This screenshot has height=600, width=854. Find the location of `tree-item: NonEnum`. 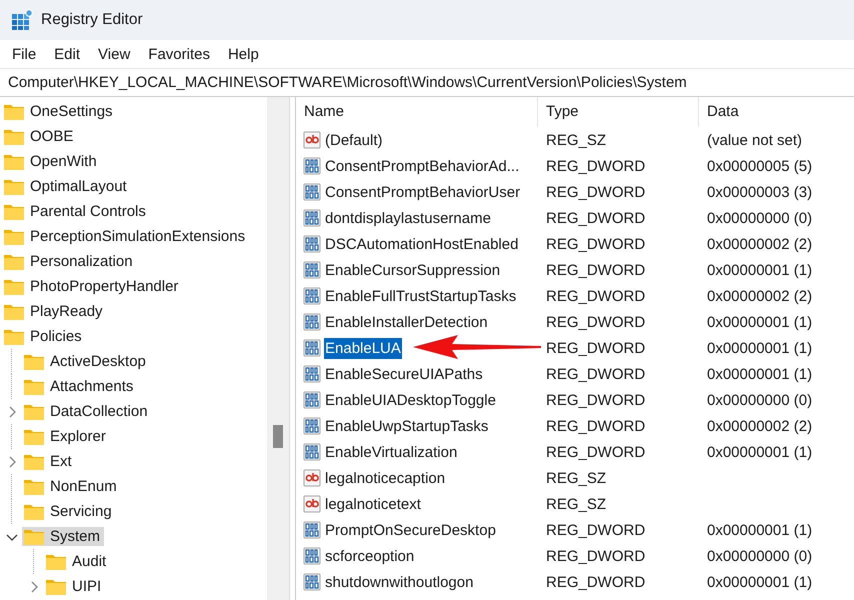

tree-item: NonEnum is located at coordinates (71, 486).